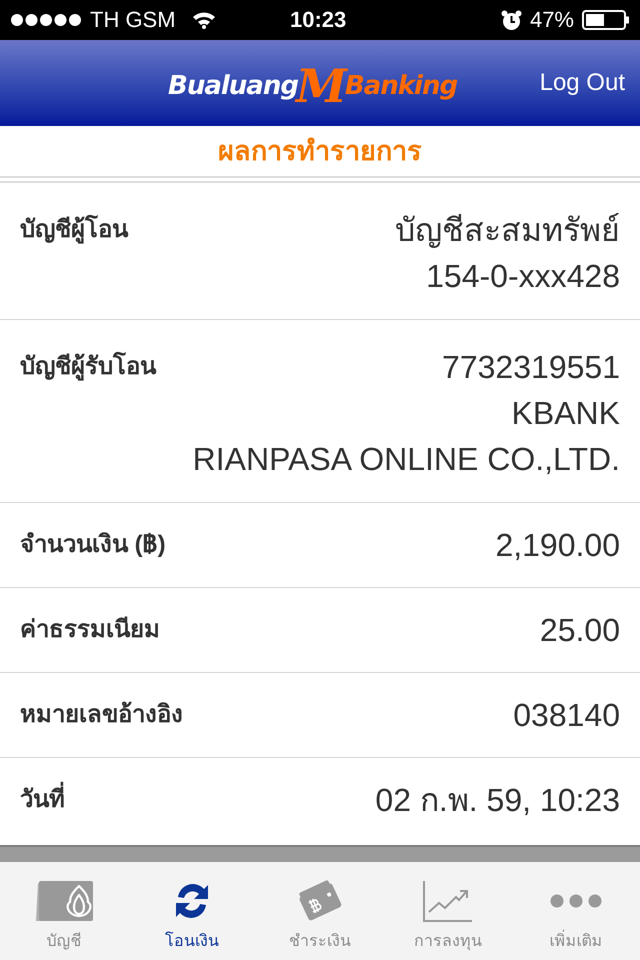 This screenshot has height=960, width=640. I want to click on signal-icon, so click(46, 20).